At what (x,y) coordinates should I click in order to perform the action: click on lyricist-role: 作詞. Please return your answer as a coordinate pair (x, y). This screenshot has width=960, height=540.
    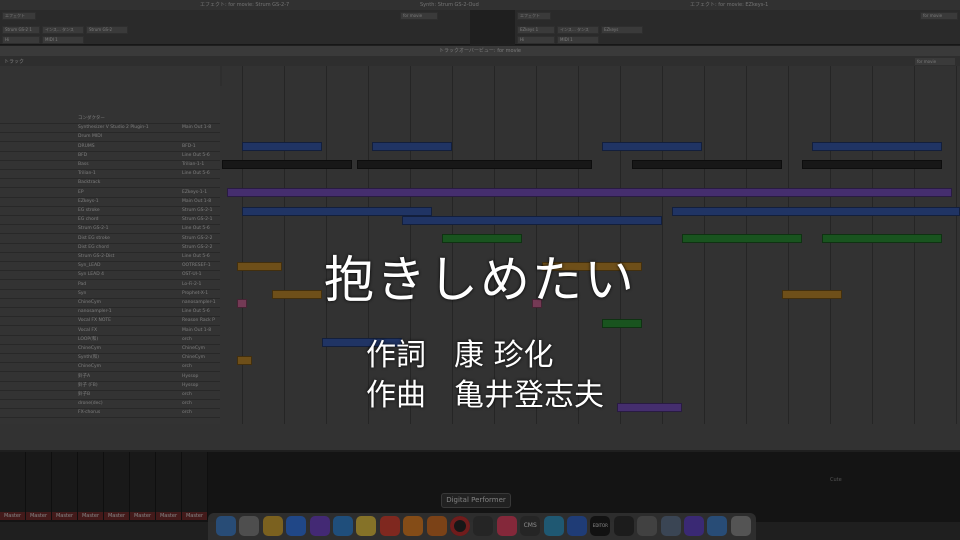
    Looking at the image, I should click on (396, 355).